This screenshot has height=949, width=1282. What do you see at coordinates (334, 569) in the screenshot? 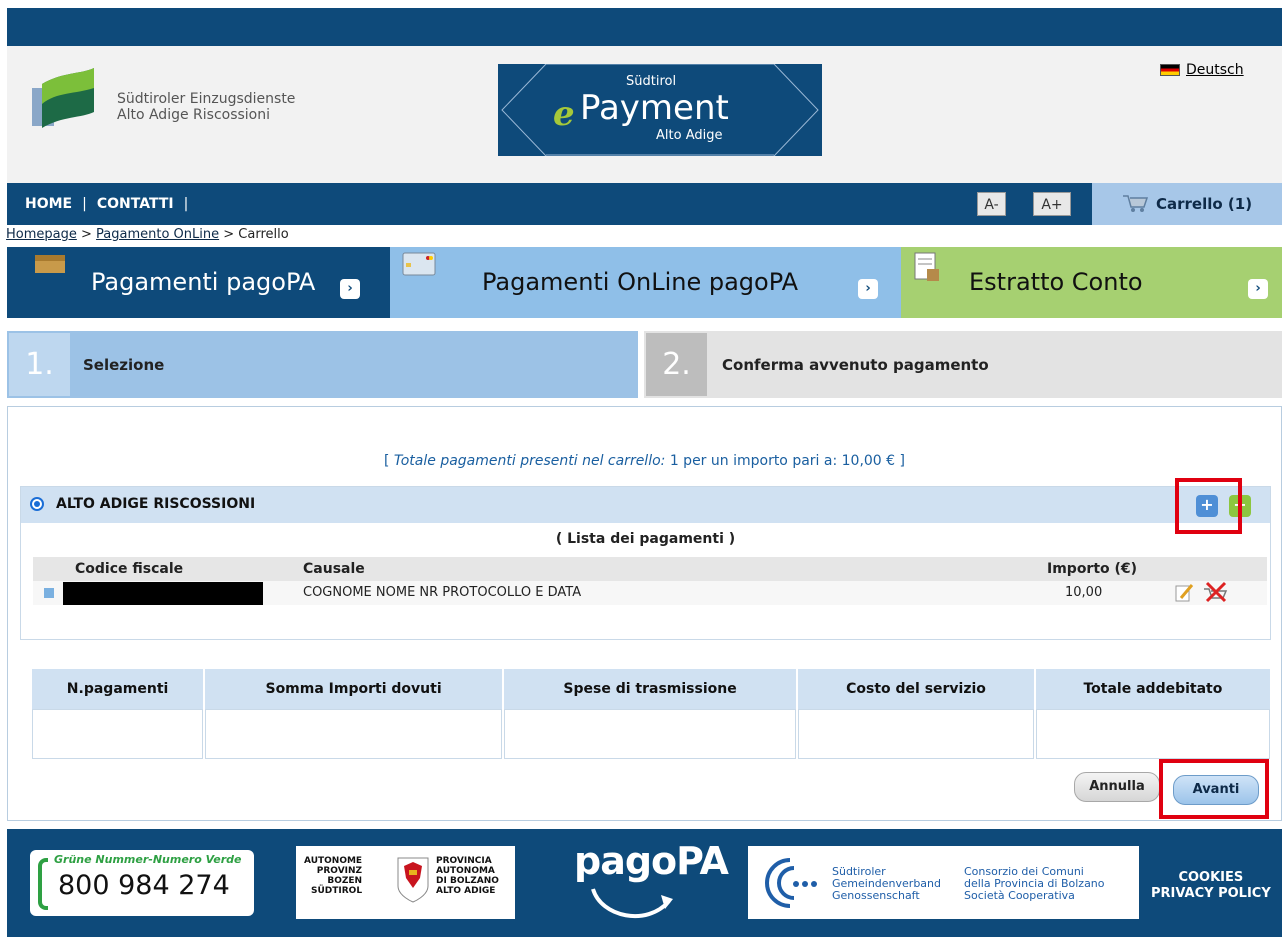
I see `col-causale: Causale` at bounding box center [334, 569].